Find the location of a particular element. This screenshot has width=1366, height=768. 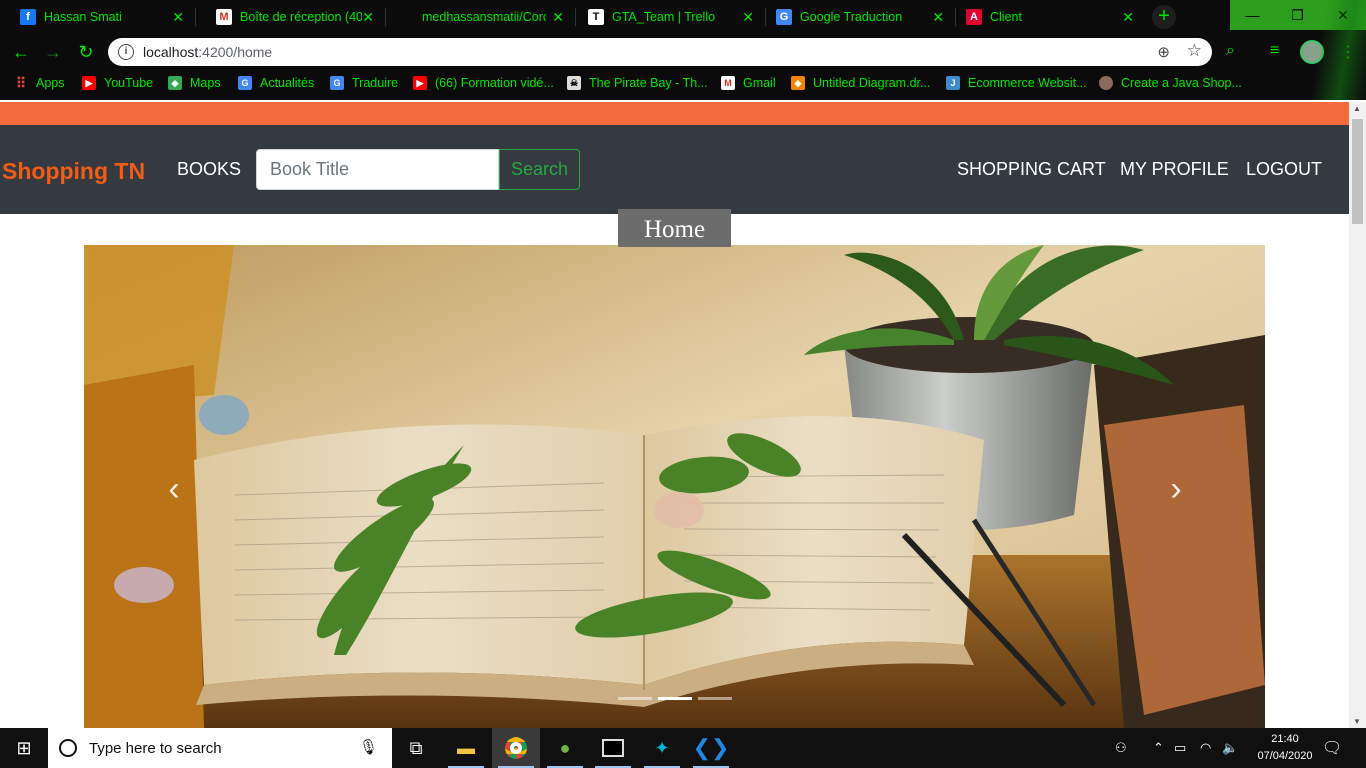

notification-center-icon: 🗨 is located at coordinates (1332, 748).